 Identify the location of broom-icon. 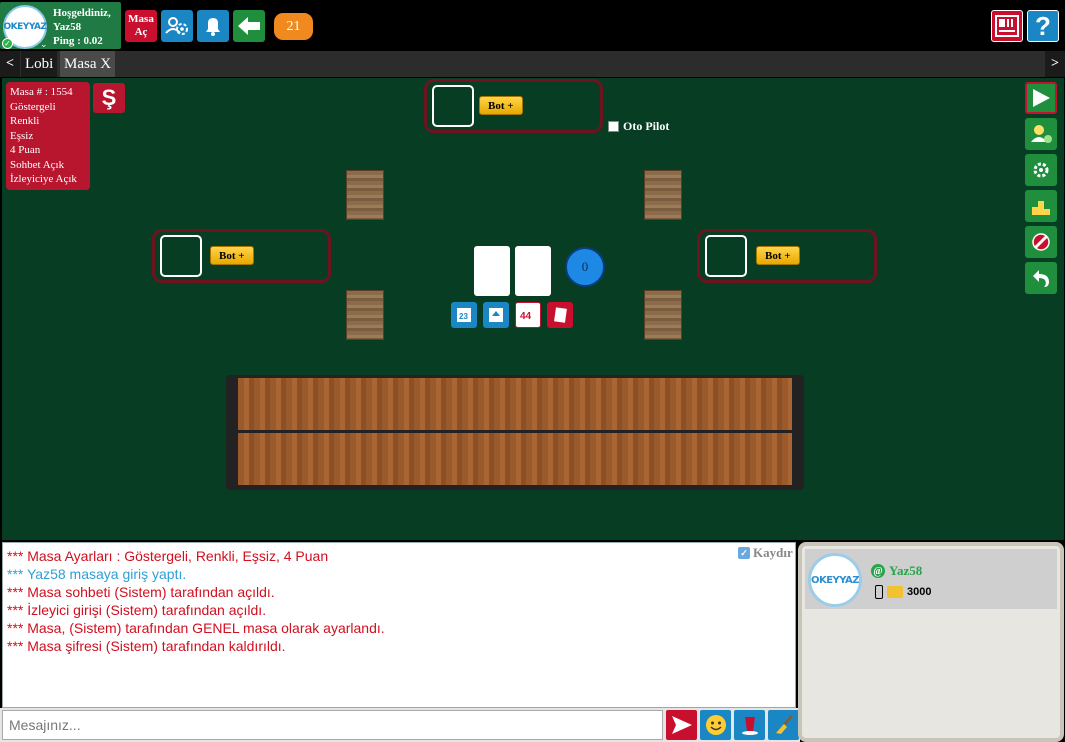
(784, 724).